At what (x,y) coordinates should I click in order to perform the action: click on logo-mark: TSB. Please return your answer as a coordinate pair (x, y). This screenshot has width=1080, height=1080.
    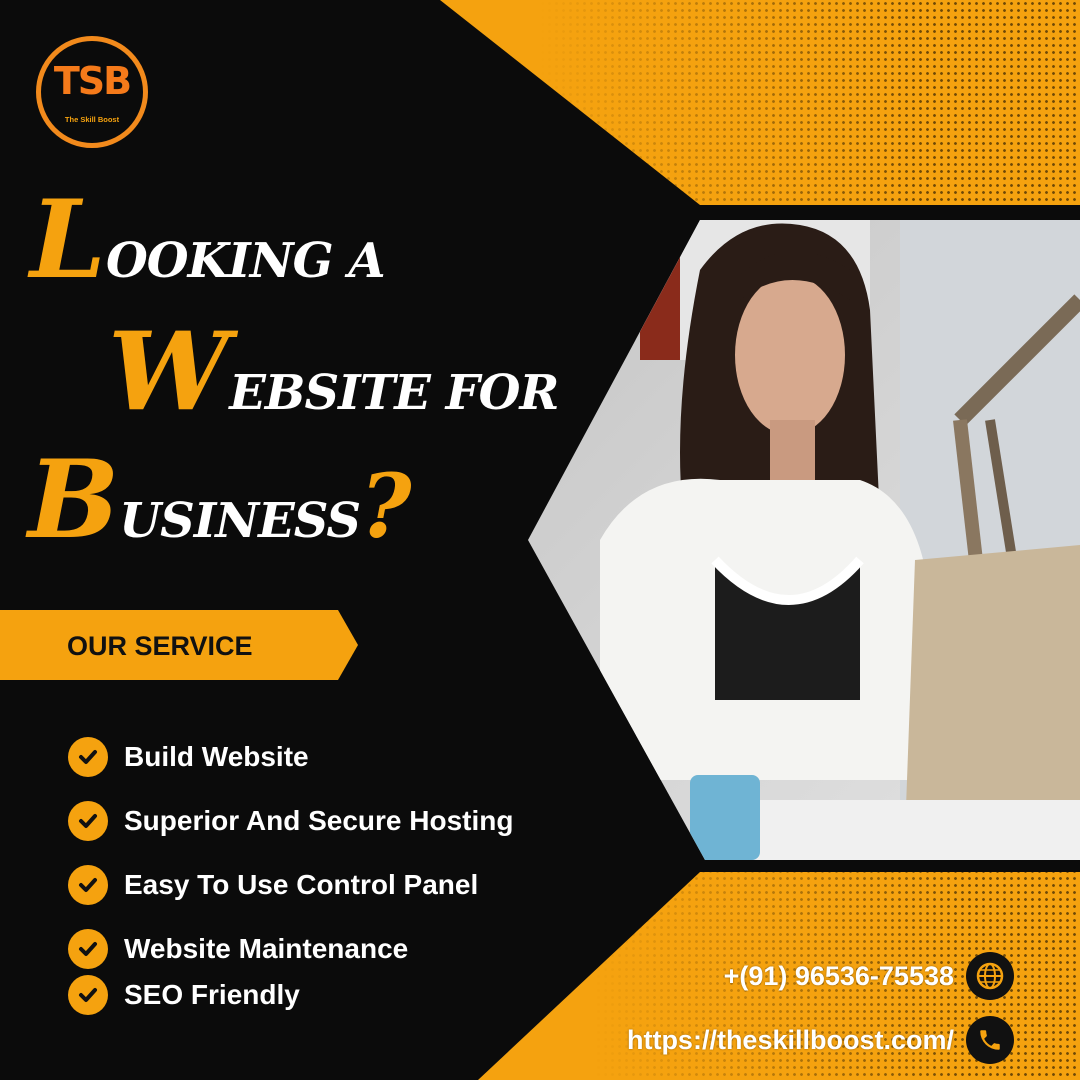
    Looking at the image, I should click on (92, 81).